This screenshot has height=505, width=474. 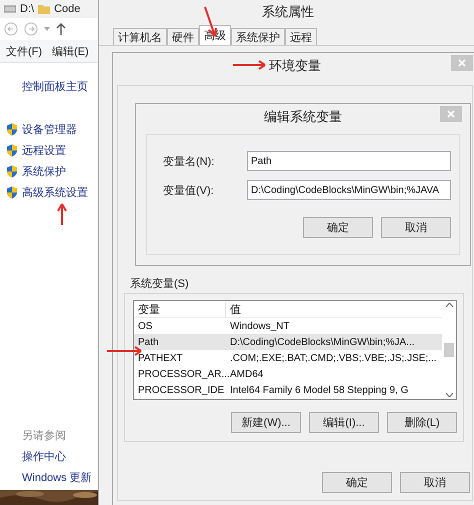 What do you see at coordinates (349, 161) in the screenshot?
I see `input-field: Path` at bounding box center [349, 161].